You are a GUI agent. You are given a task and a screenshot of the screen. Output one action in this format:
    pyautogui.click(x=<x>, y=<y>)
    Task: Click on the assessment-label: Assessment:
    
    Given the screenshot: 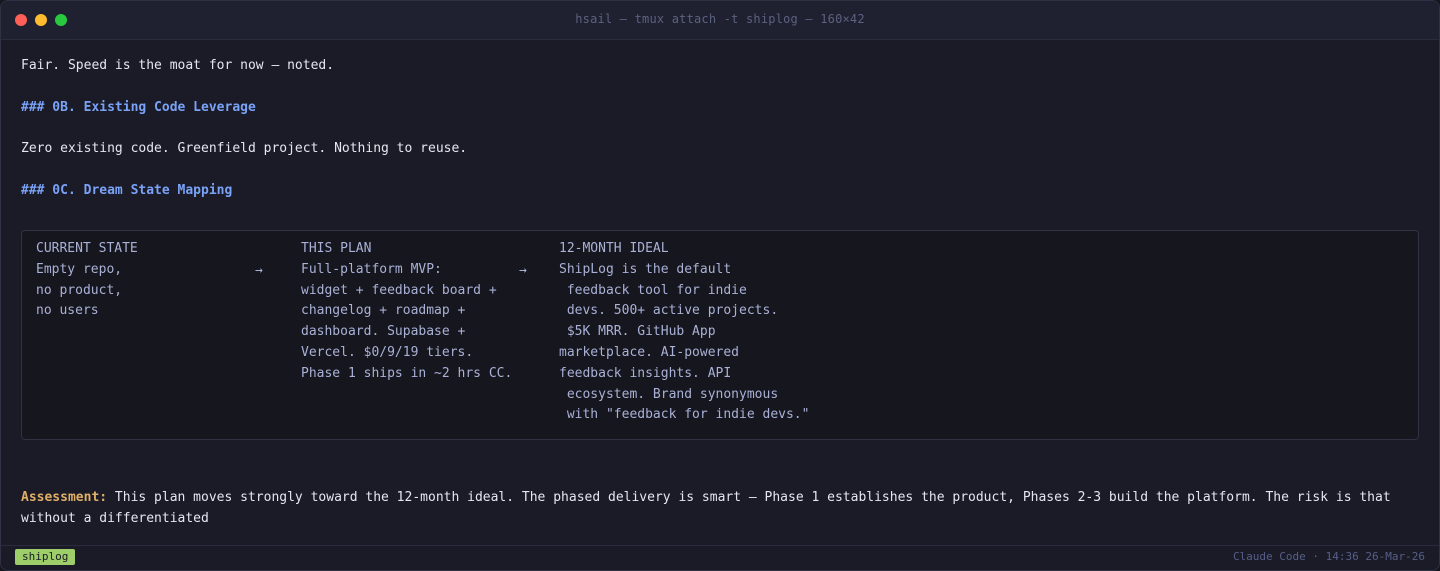 What is the action you would take?
    pyautogui.click(x=64, y=497)
    